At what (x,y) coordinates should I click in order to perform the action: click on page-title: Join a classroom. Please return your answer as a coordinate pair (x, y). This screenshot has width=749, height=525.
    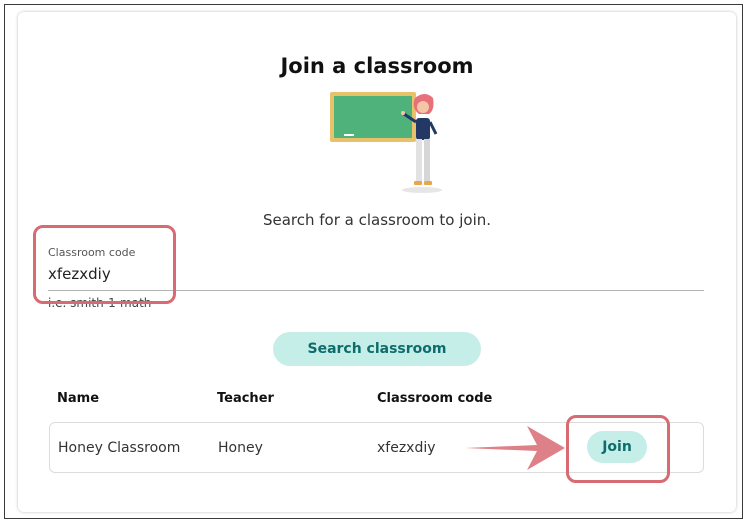
    Looking at the image, I should click on (377, 66).